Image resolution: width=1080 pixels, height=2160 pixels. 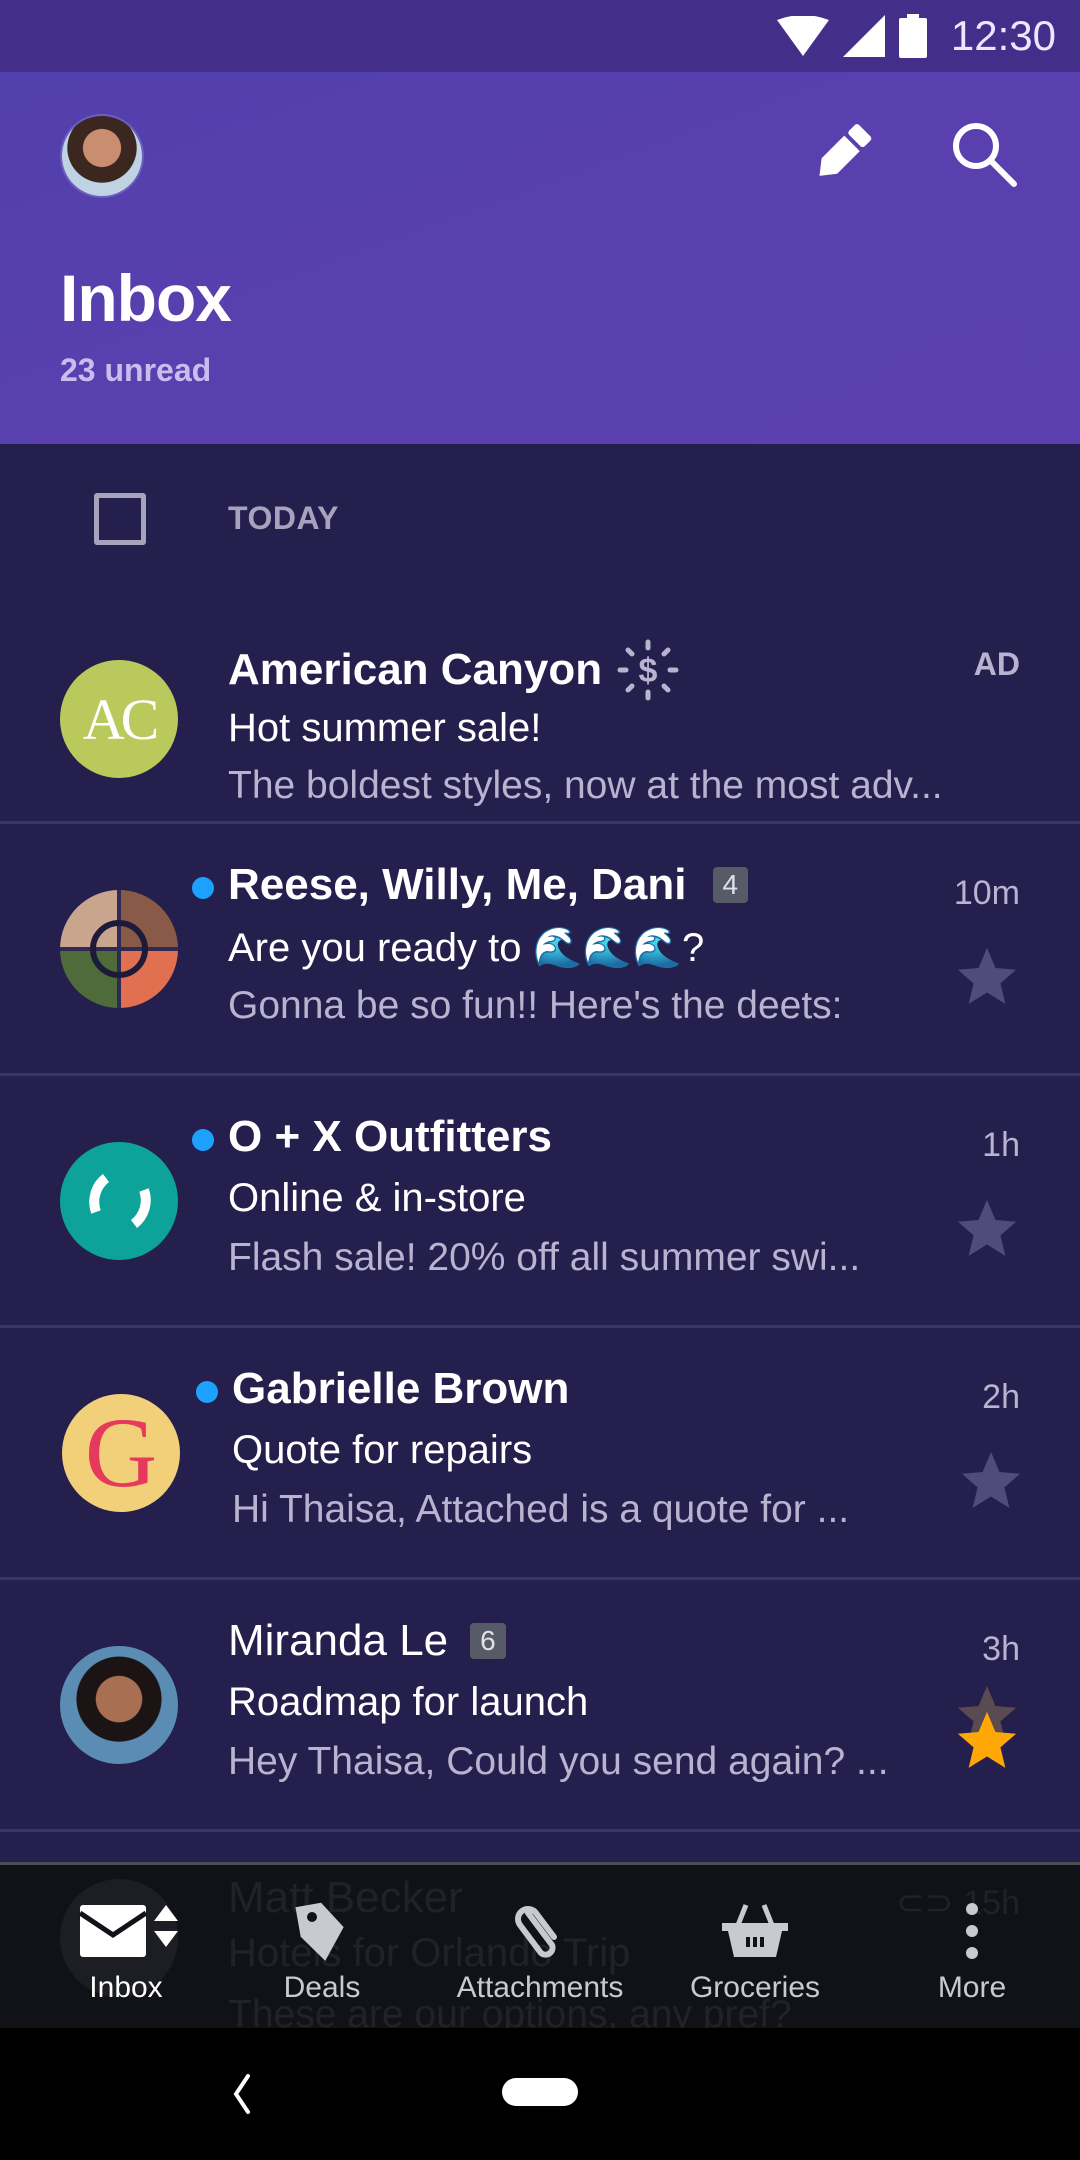 What do you see at coordinates (390, 1136) in the screenshot?
I see `sender-name: O + X Outfitters` at bounding box center [390, 1136].